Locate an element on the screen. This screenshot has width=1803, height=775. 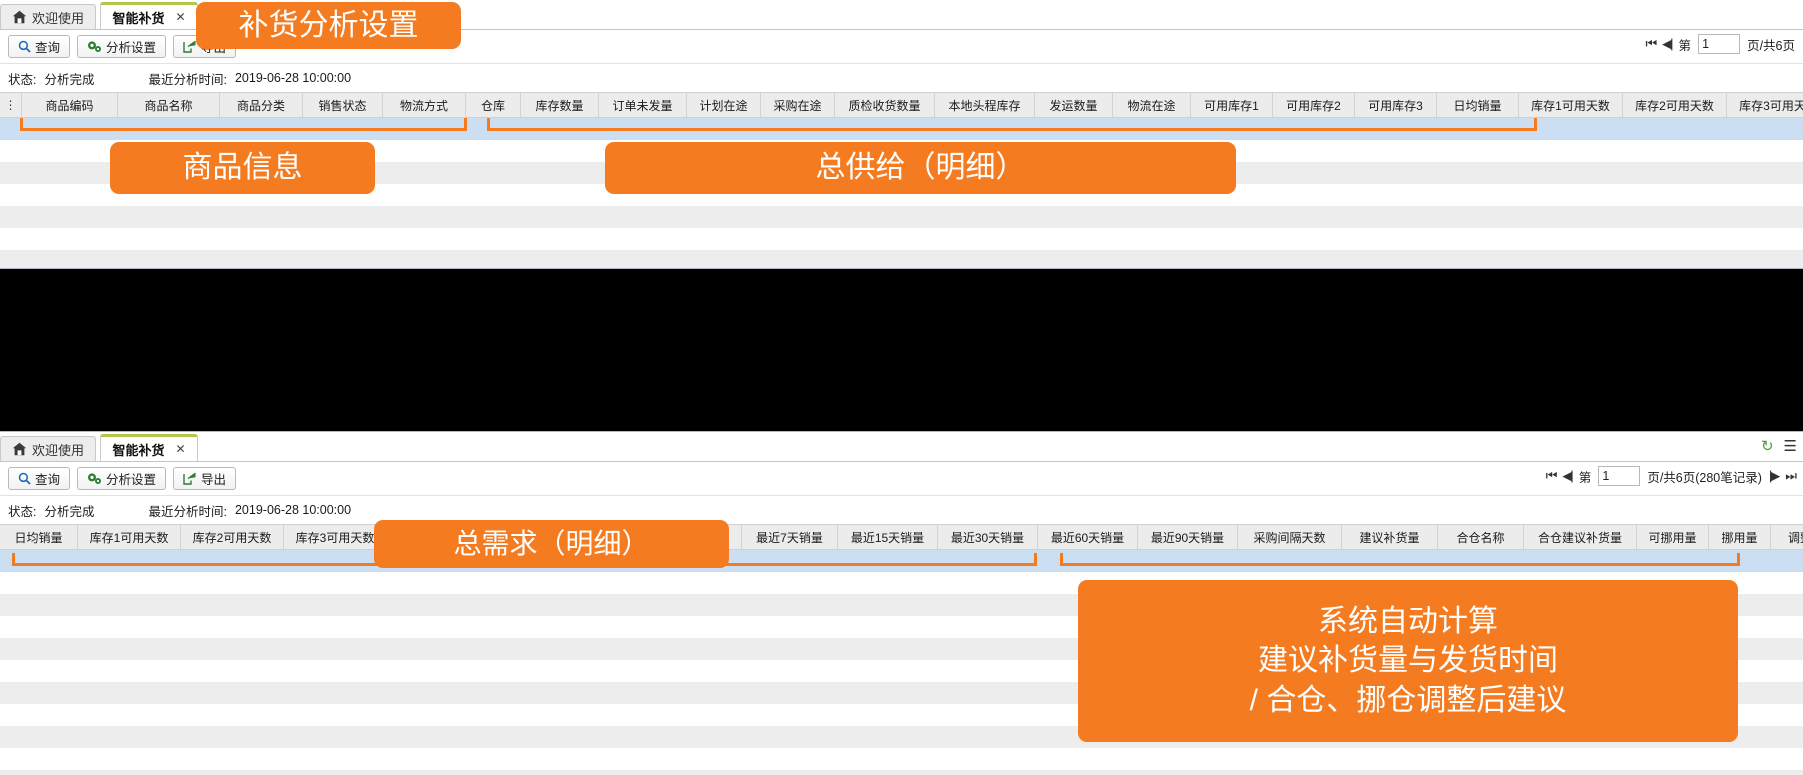
tab-smart-replenish-bottom: 智能补货 ✕ is located at coordinates (149, 447).